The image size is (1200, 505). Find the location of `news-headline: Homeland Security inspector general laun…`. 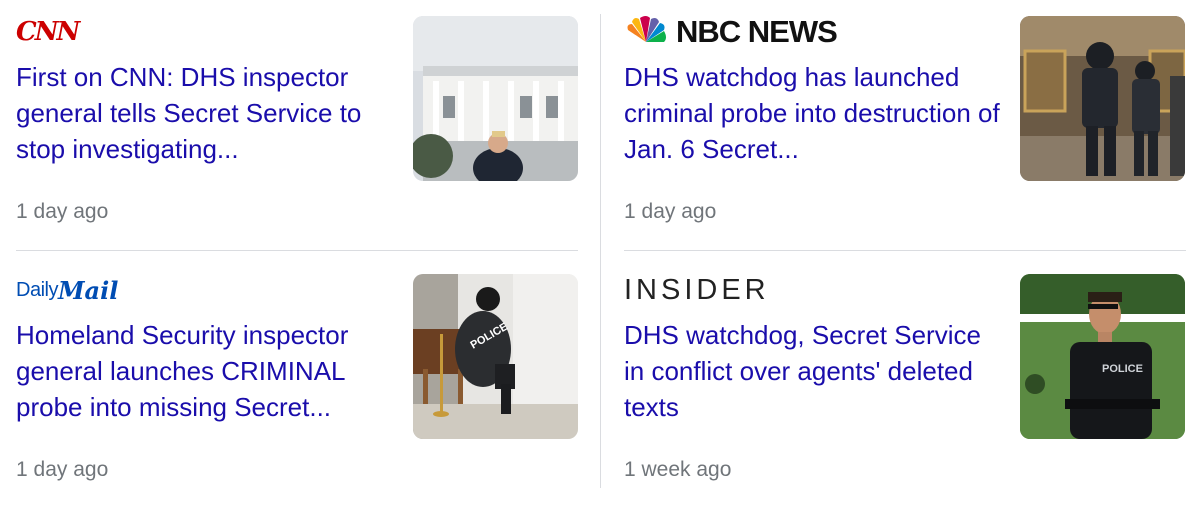

news-headline: Homeland Security inspector general laun… is located at coordinates (206, 371).